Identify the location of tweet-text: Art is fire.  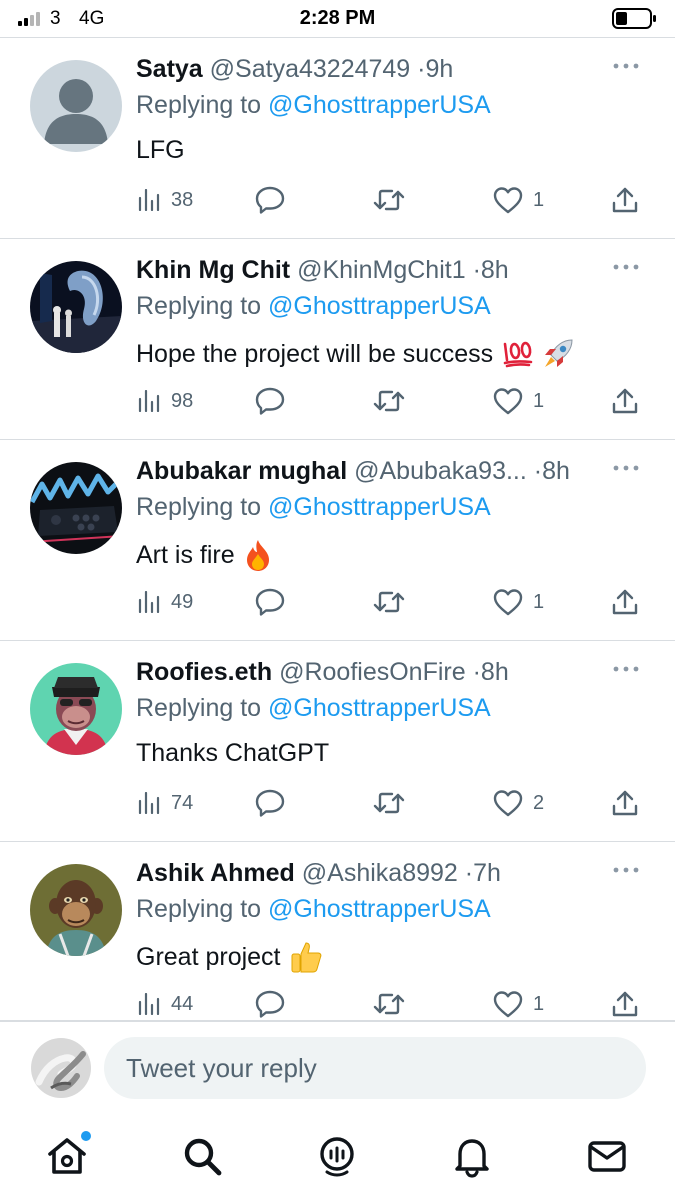
(204, 555).